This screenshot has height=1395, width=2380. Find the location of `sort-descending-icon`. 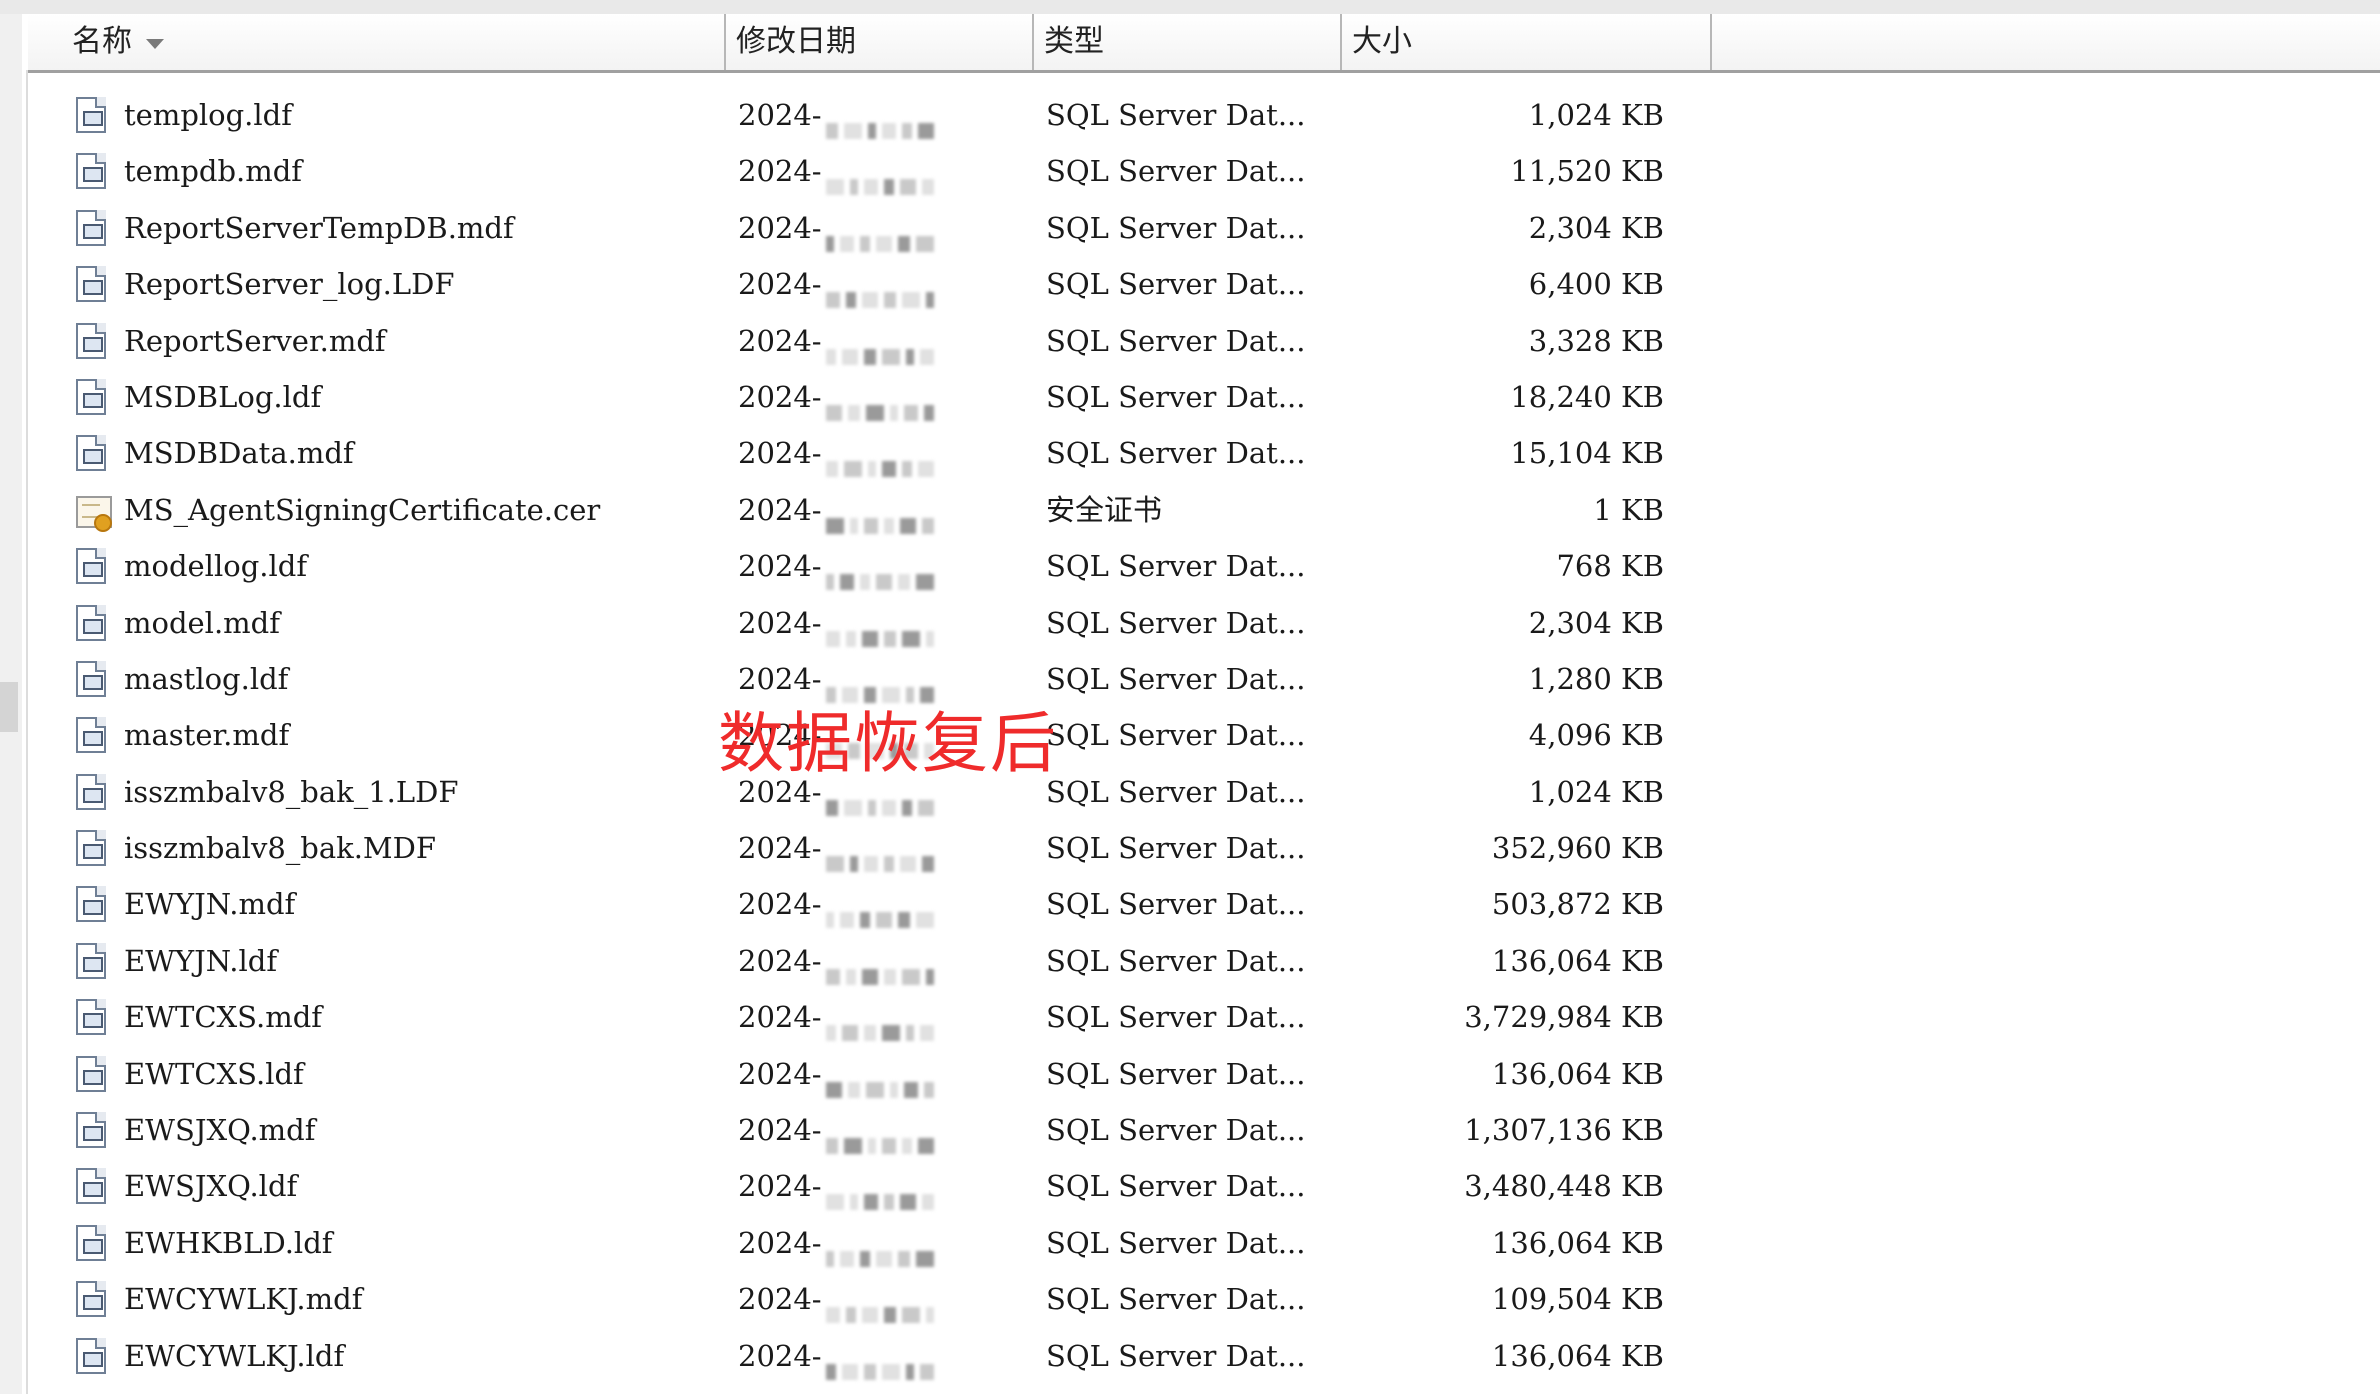

sort-descending-icon is located at coordinates (155, 44).